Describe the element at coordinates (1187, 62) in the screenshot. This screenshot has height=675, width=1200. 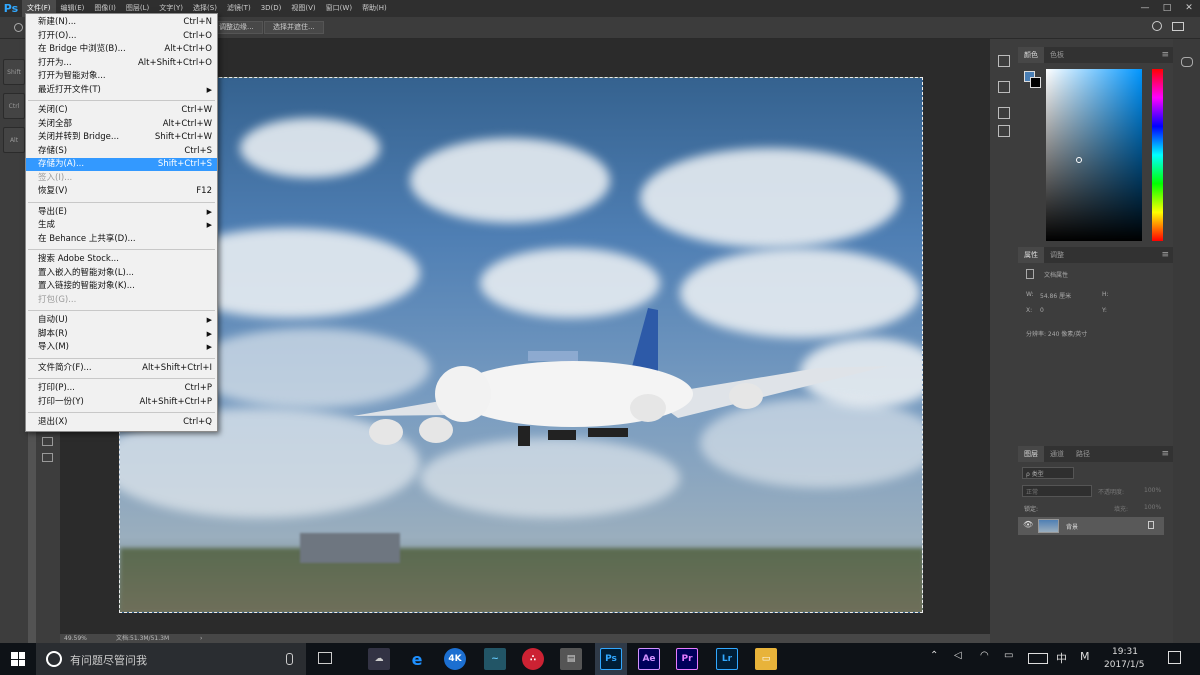
I see `libraries-icon` at that location.